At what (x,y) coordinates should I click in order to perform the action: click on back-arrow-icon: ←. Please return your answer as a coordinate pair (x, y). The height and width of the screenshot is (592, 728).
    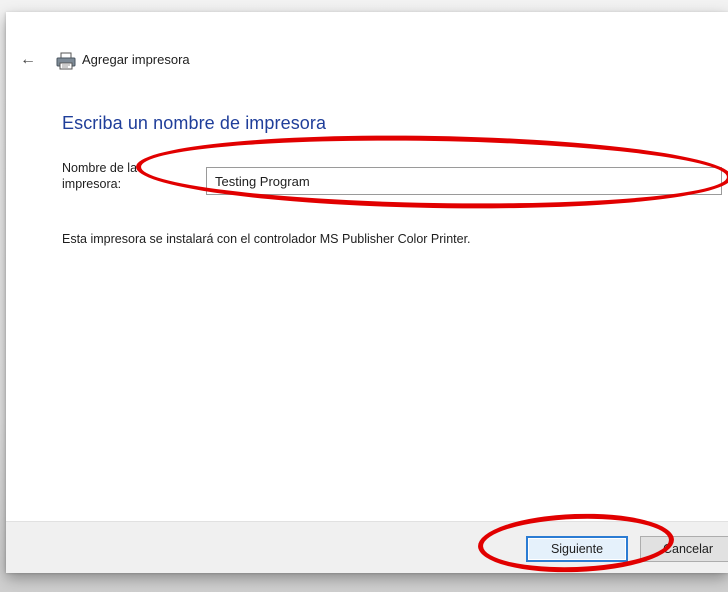
    Looking at the image, I should click on (30, 60).